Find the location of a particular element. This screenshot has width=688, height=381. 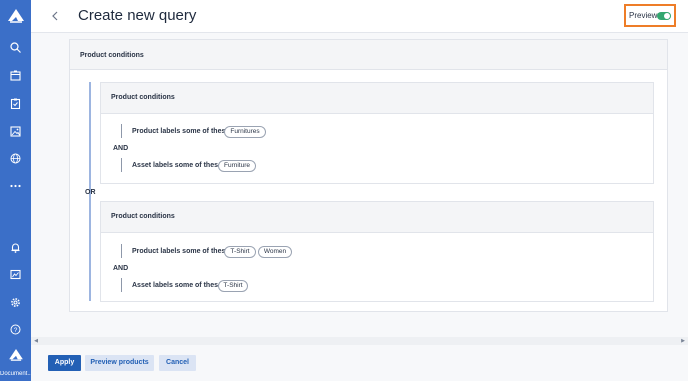

or-operator: OR is located at coordinates (90, 192).